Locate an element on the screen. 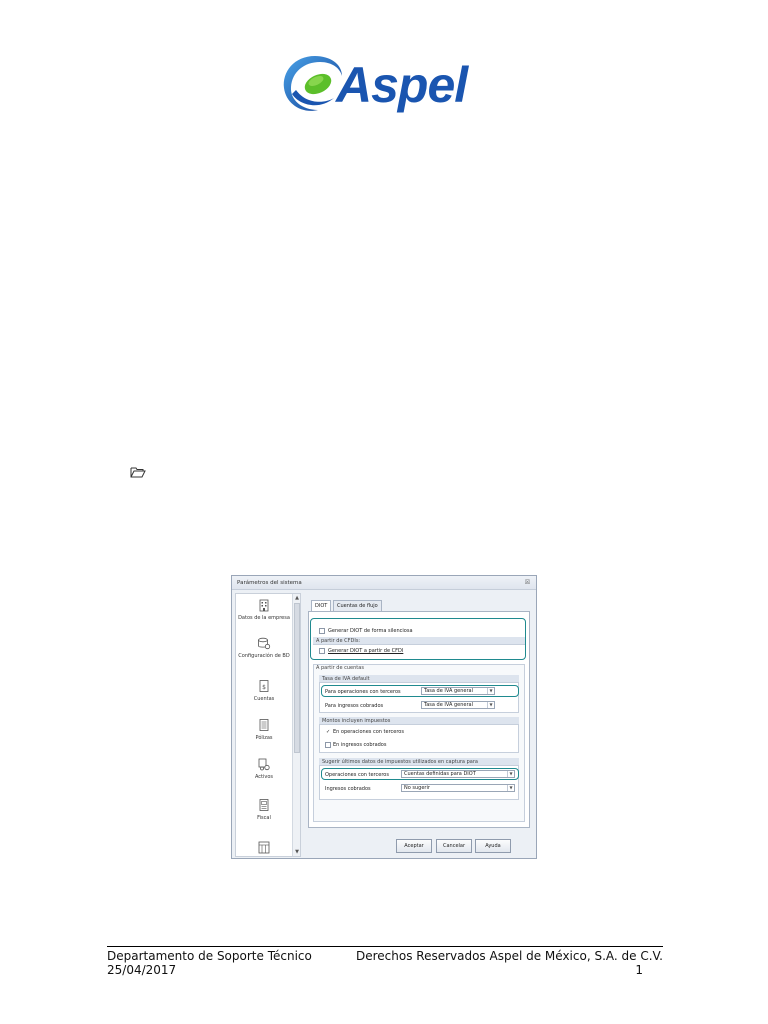 Image resolution: width=768 pixels, height=1024 pixels. document-icon is located at coordinates (264, 725).